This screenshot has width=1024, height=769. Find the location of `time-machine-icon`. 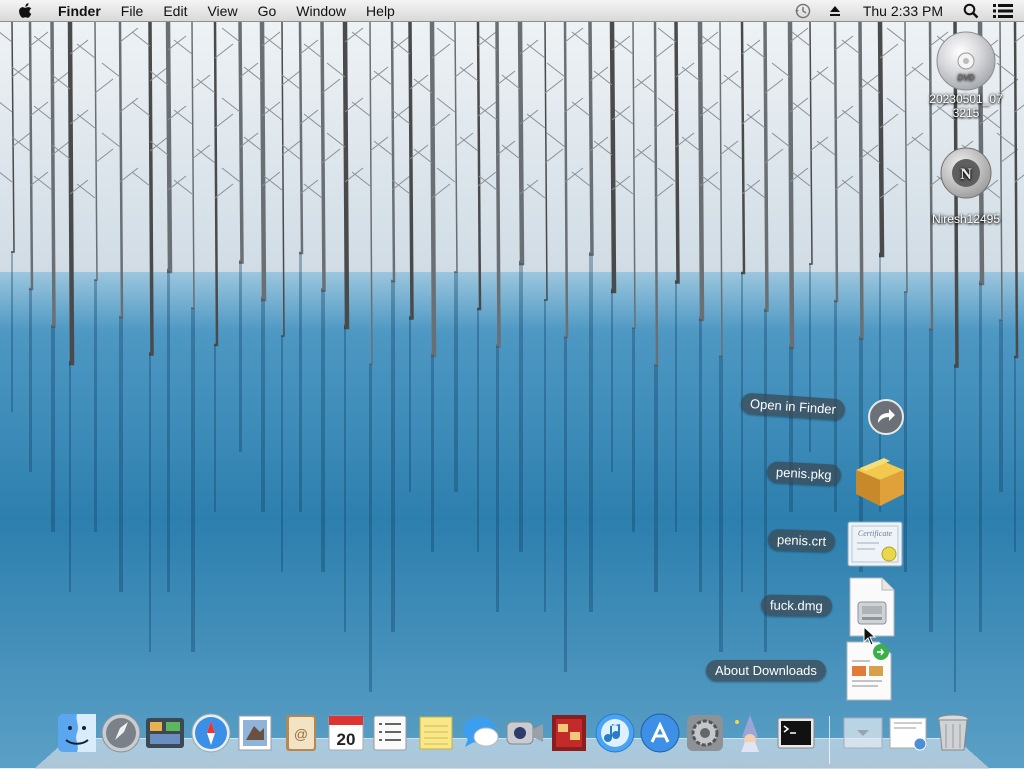

time-machine-icon is located at coordinates (803, 11).